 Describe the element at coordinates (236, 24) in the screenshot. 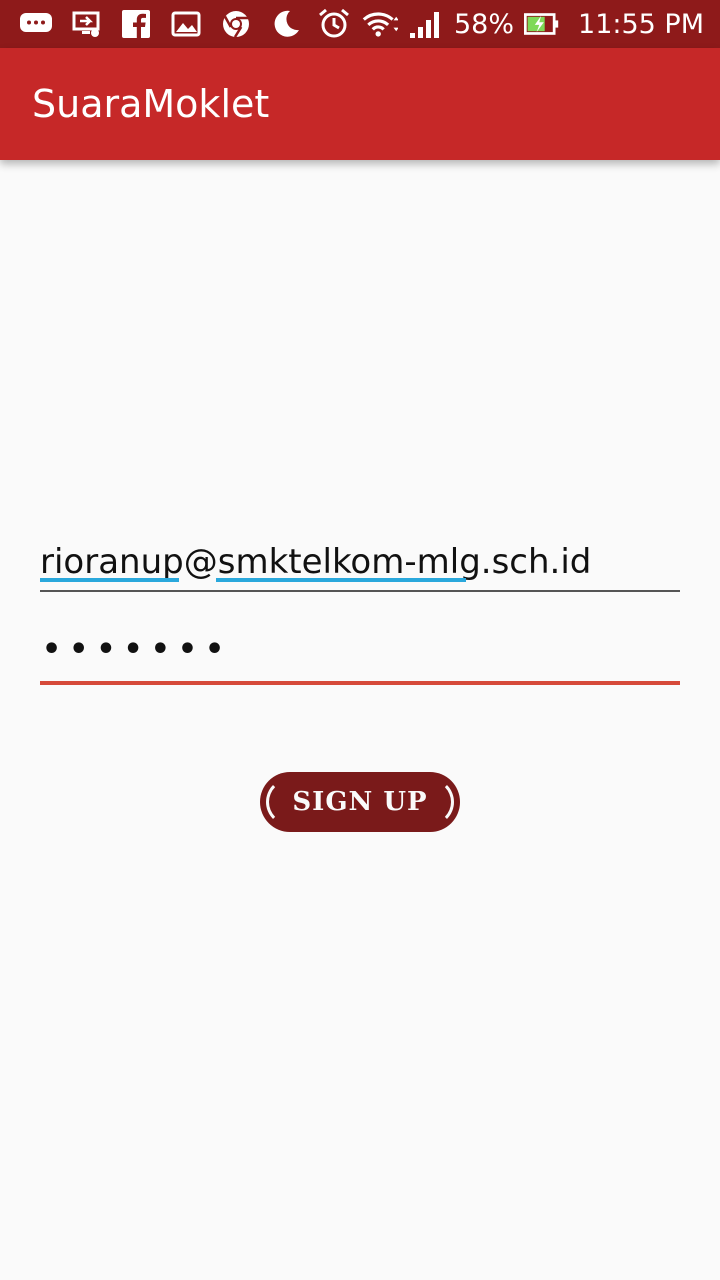

I see `chrome-icon` at that location.